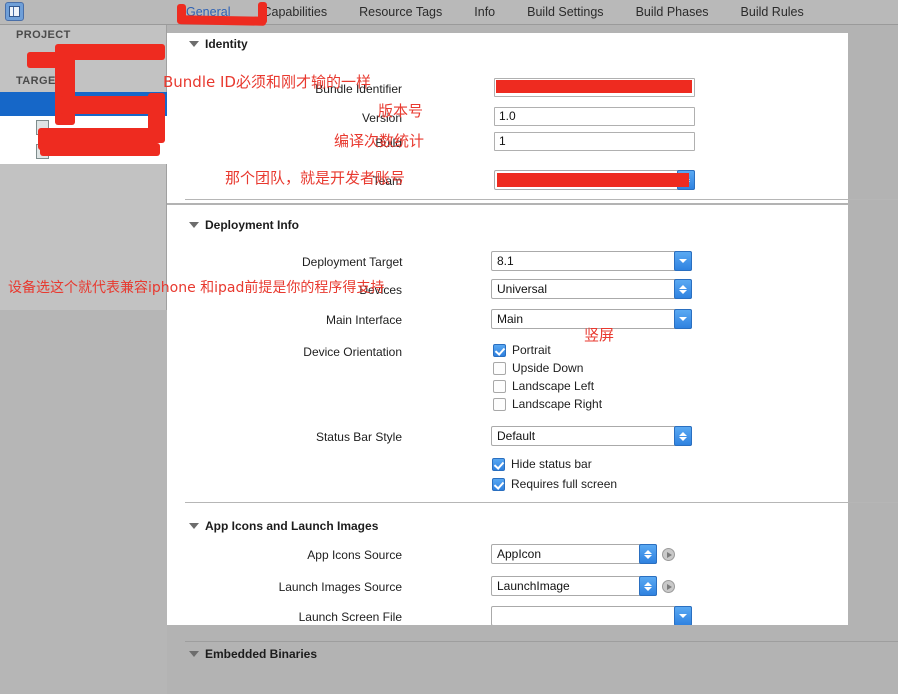 The image size is (898, 694). I want to click on orientation-upside-down: Upside Down, so click(538, 368).